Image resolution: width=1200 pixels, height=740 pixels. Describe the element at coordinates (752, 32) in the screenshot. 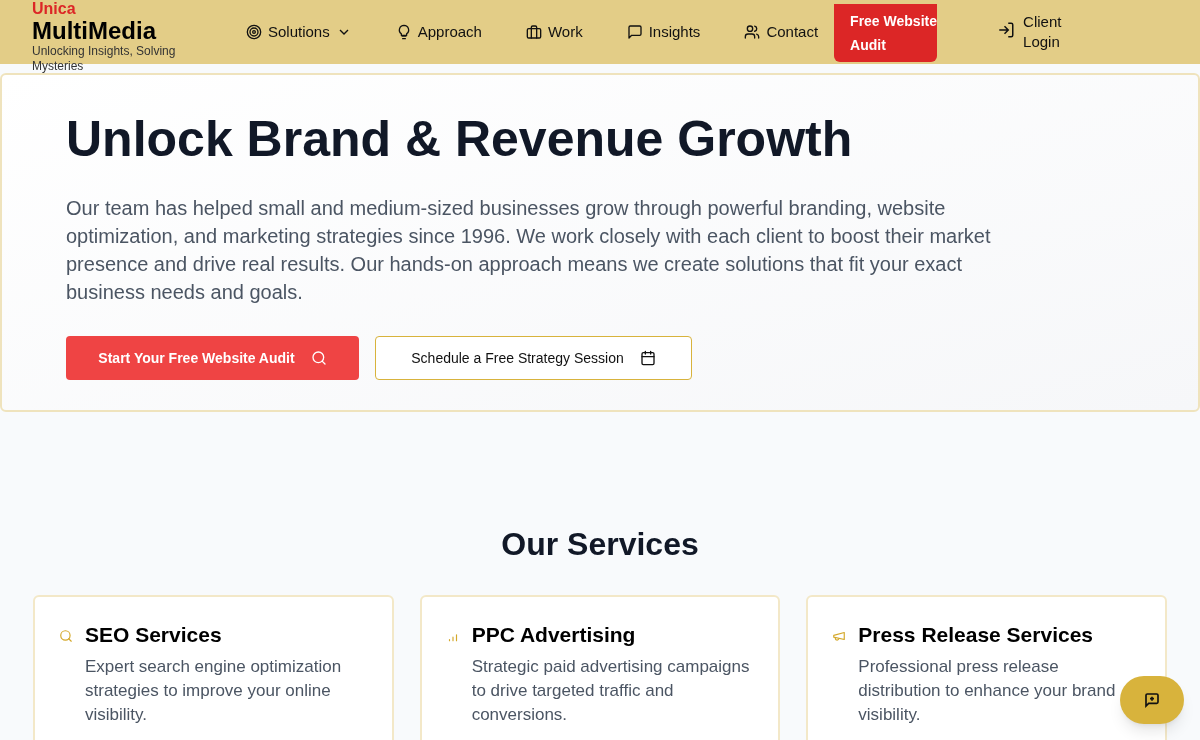

I see `users-icon` at that location.